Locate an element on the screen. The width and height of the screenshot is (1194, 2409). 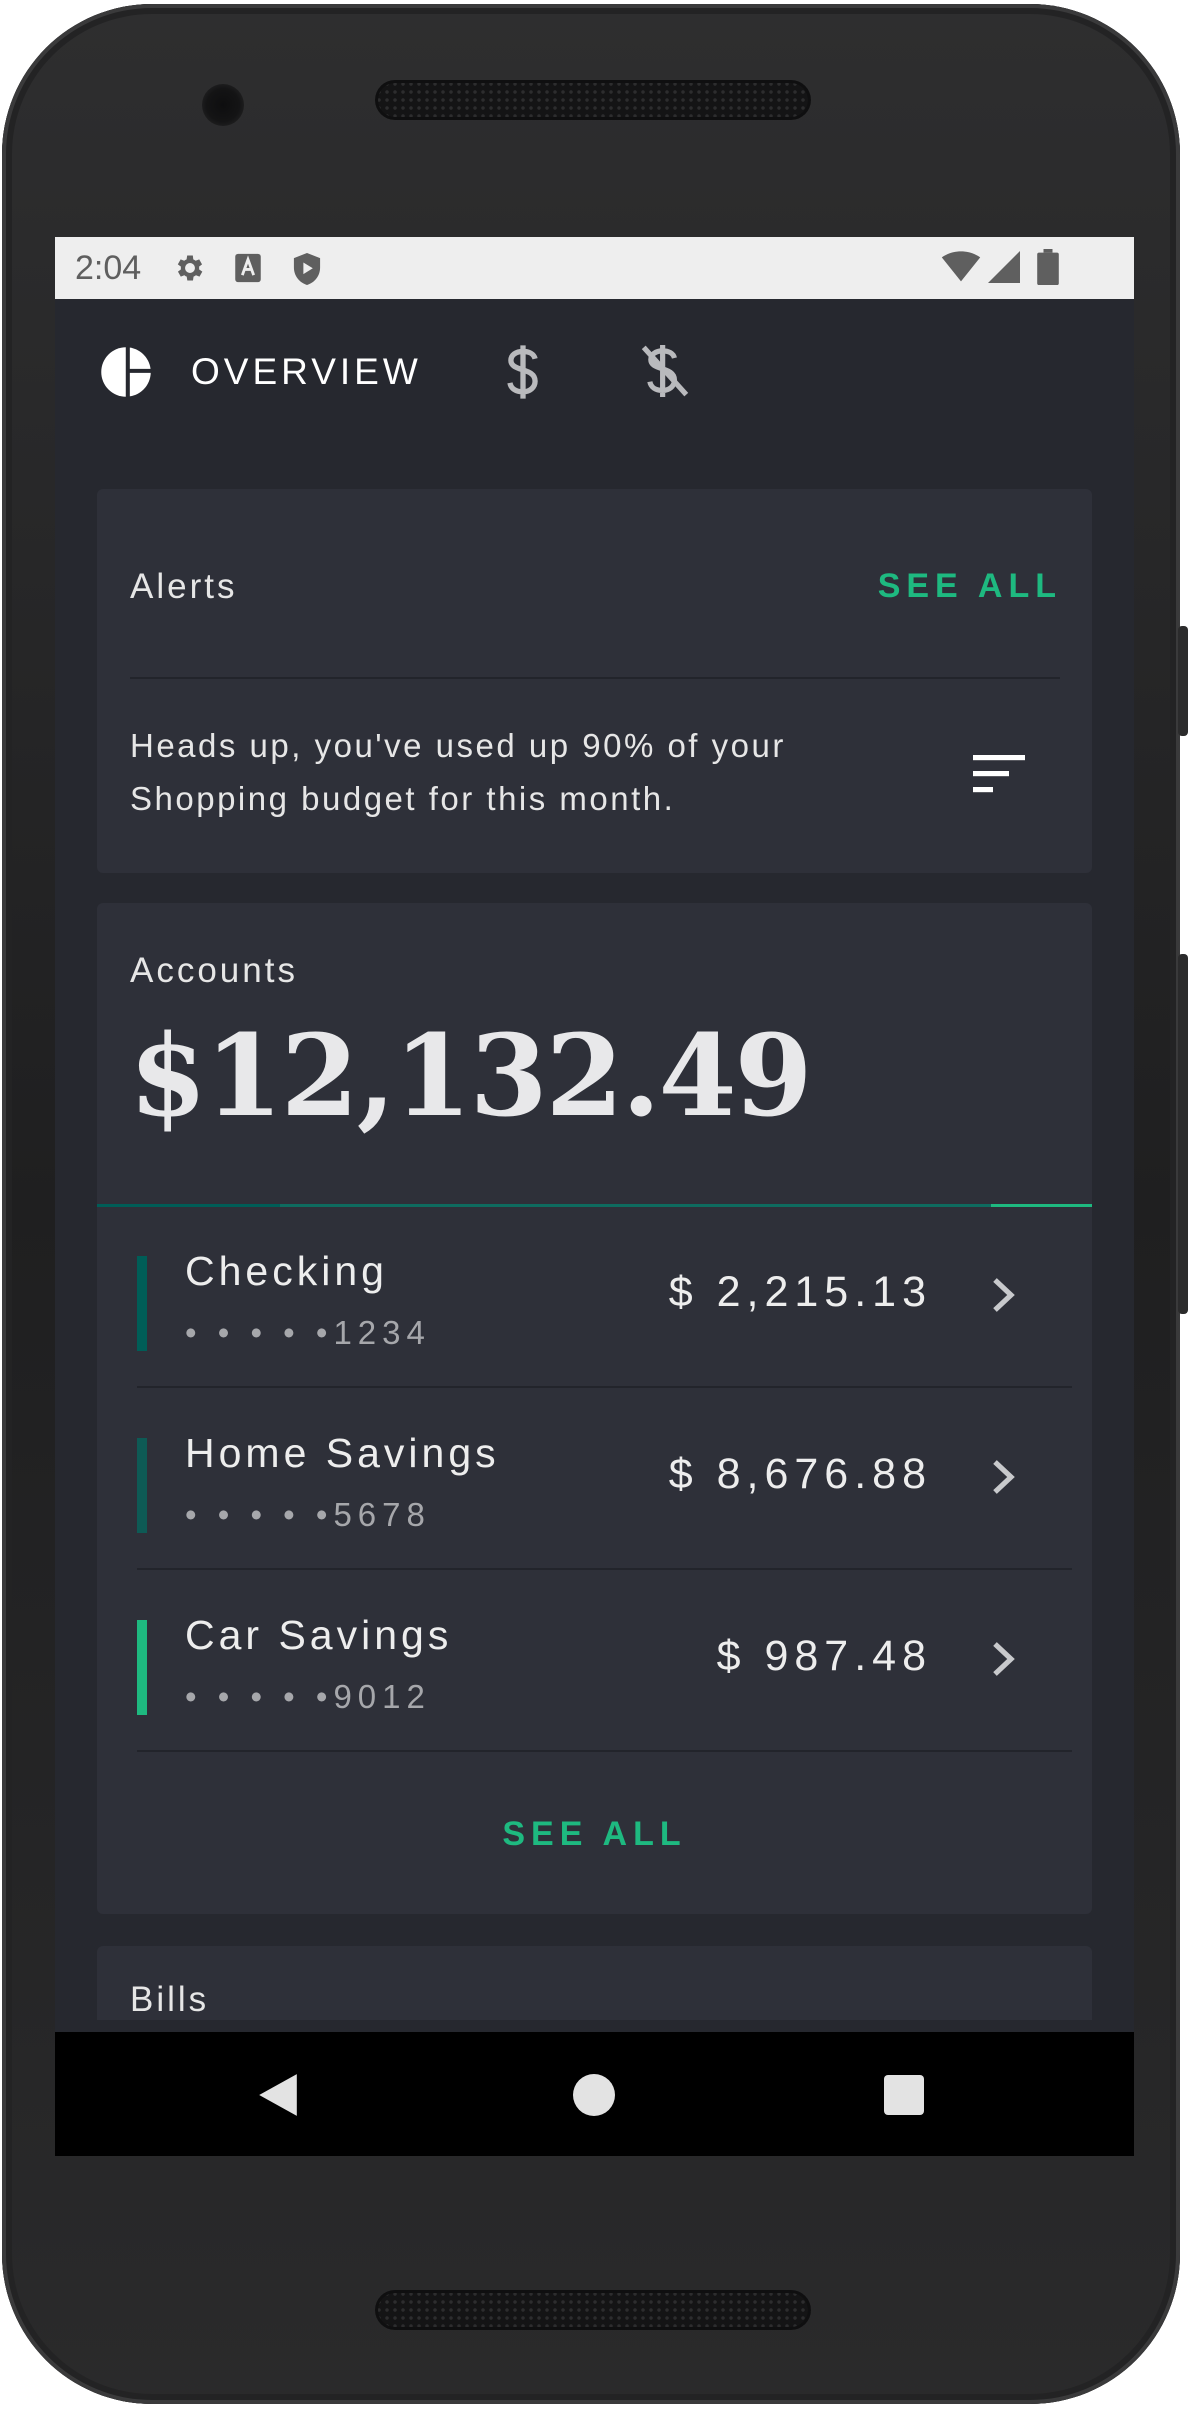
alerts-divider is located at coordinates (595, 678).